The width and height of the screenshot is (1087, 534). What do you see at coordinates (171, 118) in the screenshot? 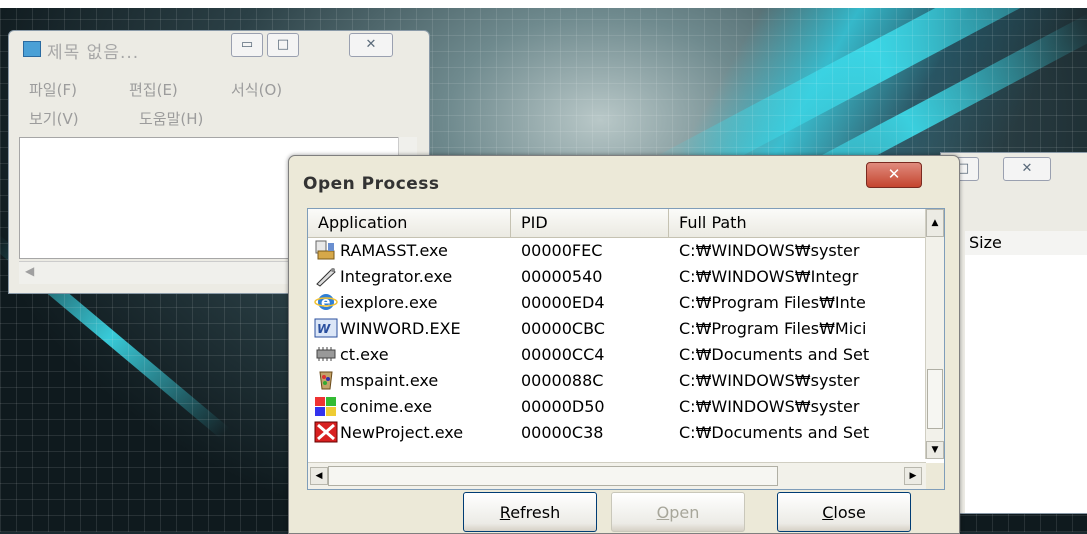
I see `menu-help: 도움말(H)` at bounding box center [171, 118].